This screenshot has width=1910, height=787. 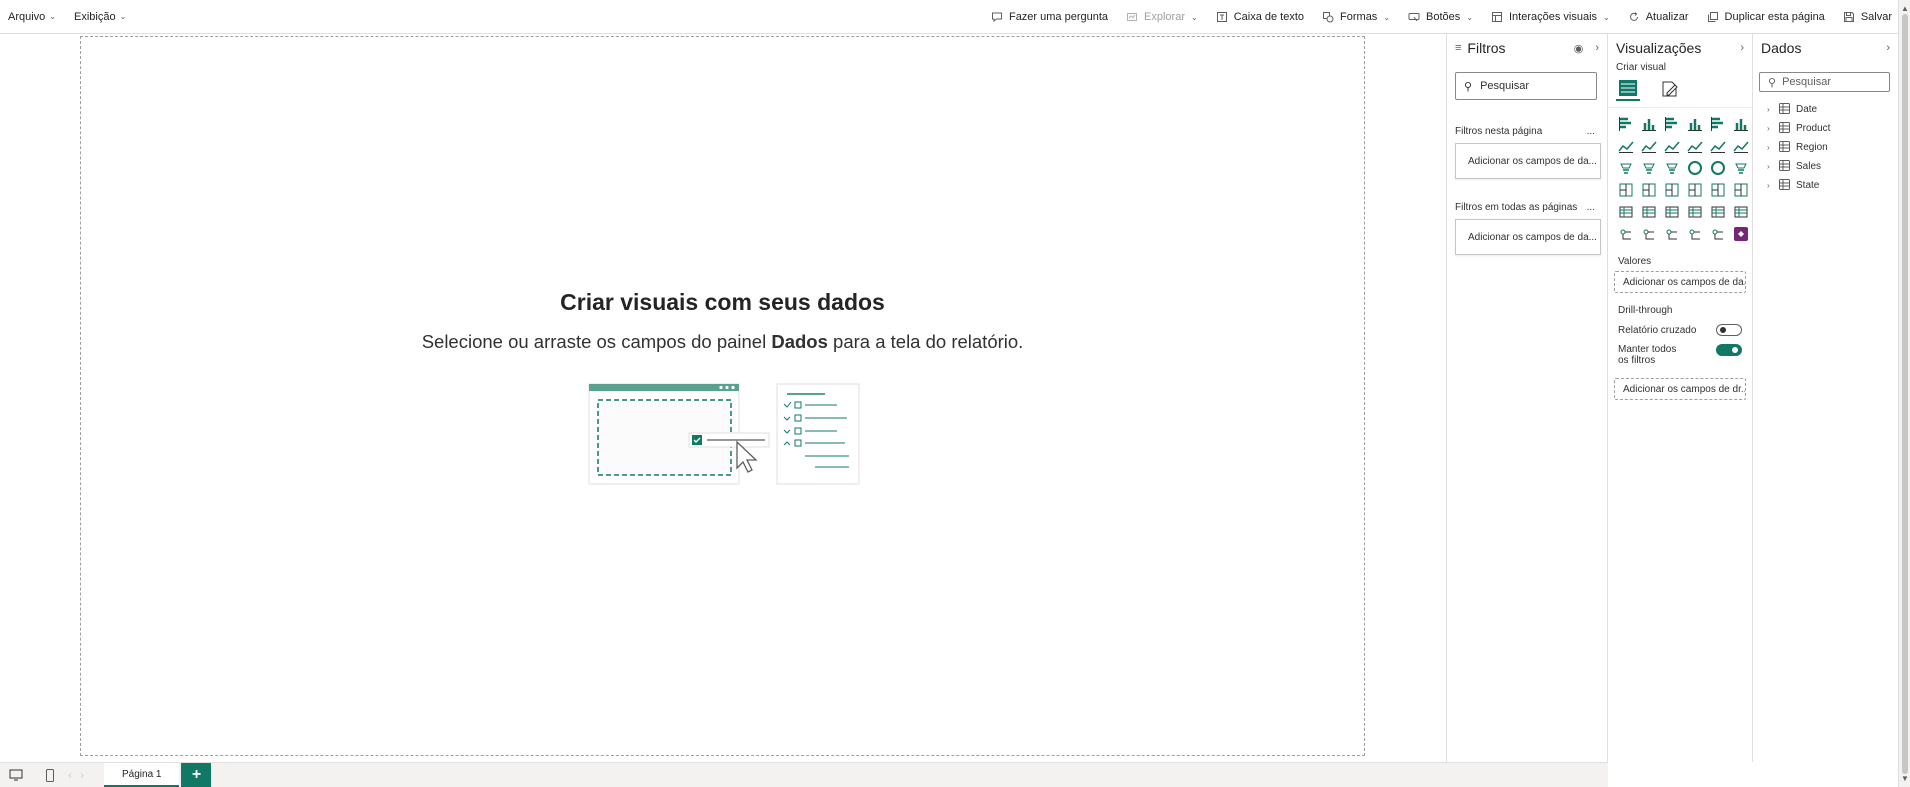 What do you see at coordinates (1766, 17) in the screenshot?
I see `duplicate-page-button: Duplicar esta página` at bounding box center [1766, 17].